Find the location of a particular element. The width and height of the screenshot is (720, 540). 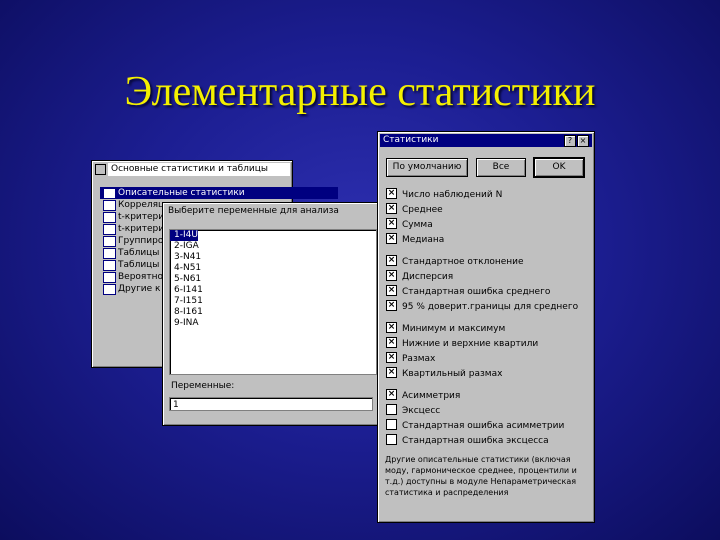

option-iqr: × Квартильный размах is located at coordinates (444, 374).